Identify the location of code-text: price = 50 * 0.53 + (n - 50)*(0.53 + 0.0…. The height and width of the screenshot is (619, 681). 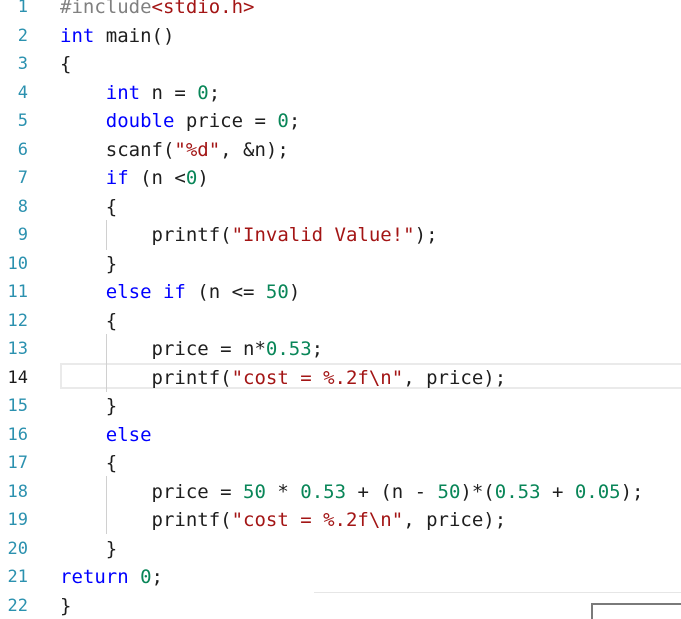
(352, 492).